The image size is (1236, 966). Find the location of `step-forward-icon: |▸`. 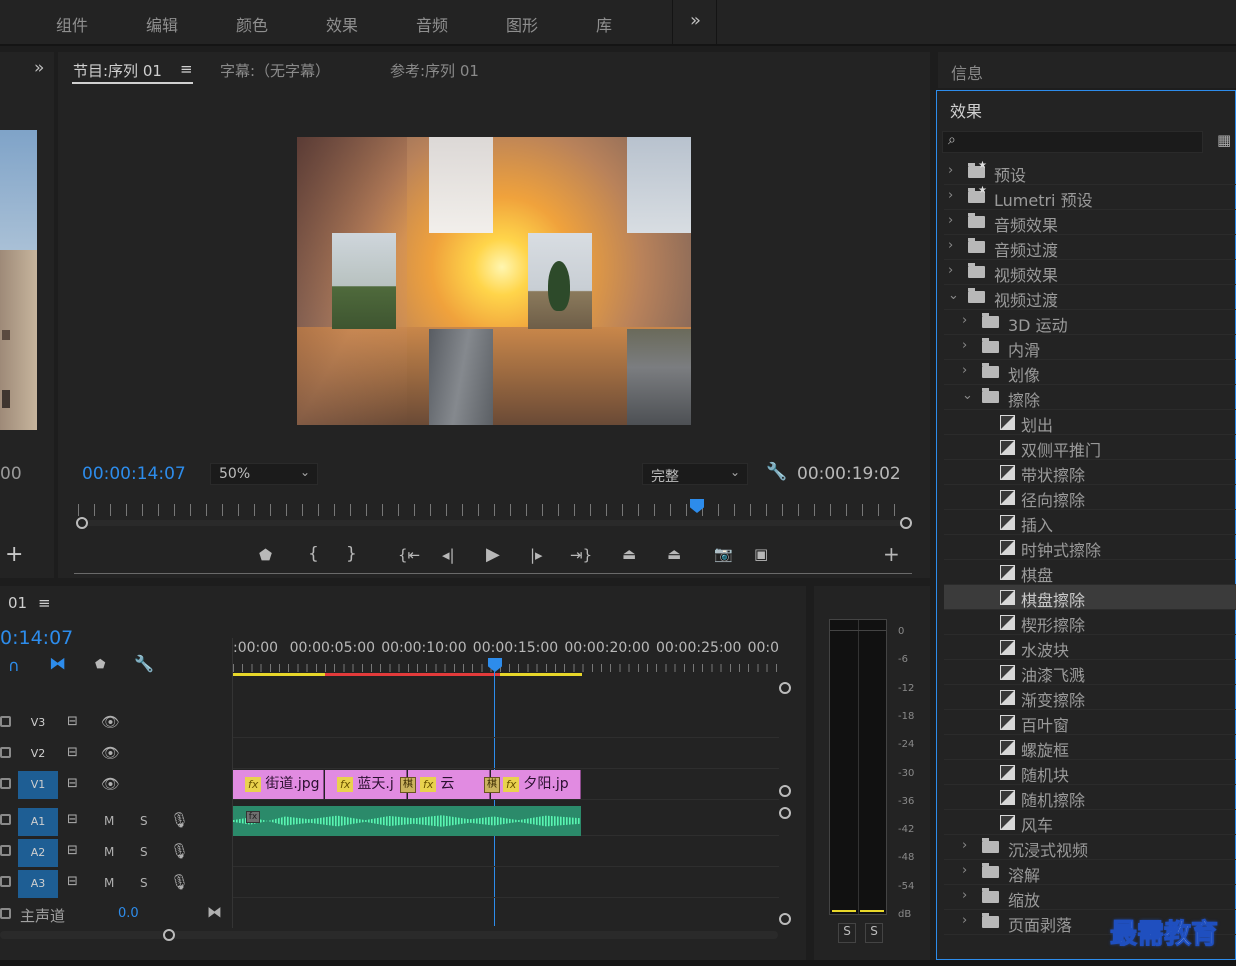

step-forward-icon: |▸ is located at coordinates (536, 555).